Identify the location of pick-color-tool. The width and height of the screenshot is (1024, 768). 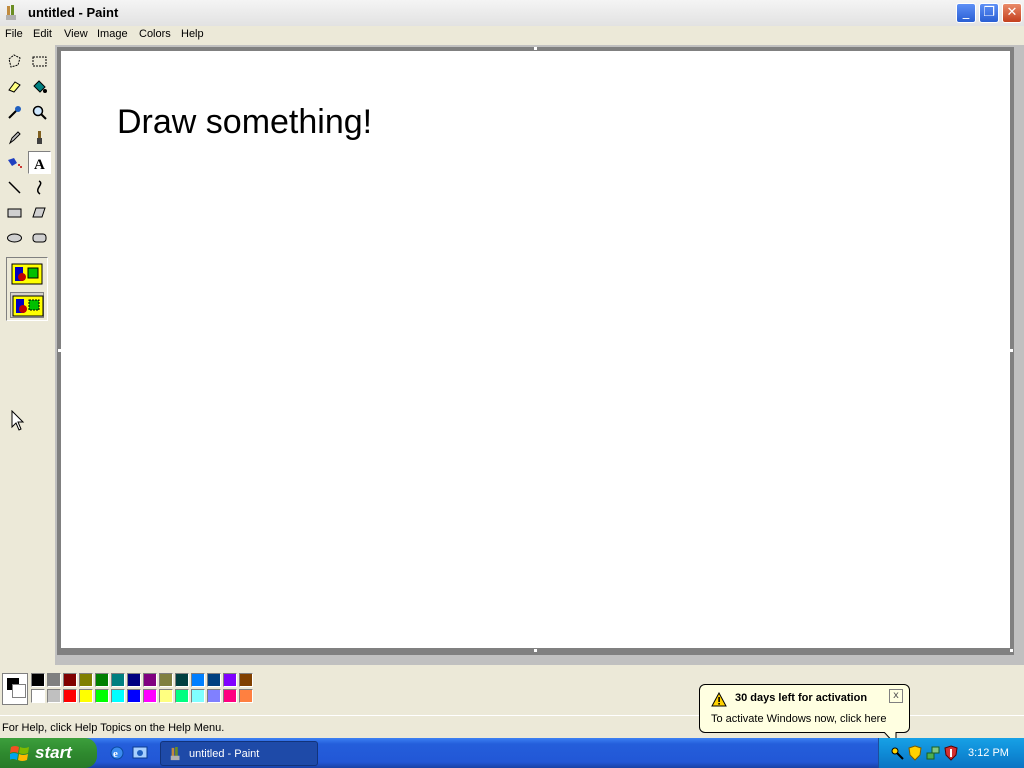
(14, 112).